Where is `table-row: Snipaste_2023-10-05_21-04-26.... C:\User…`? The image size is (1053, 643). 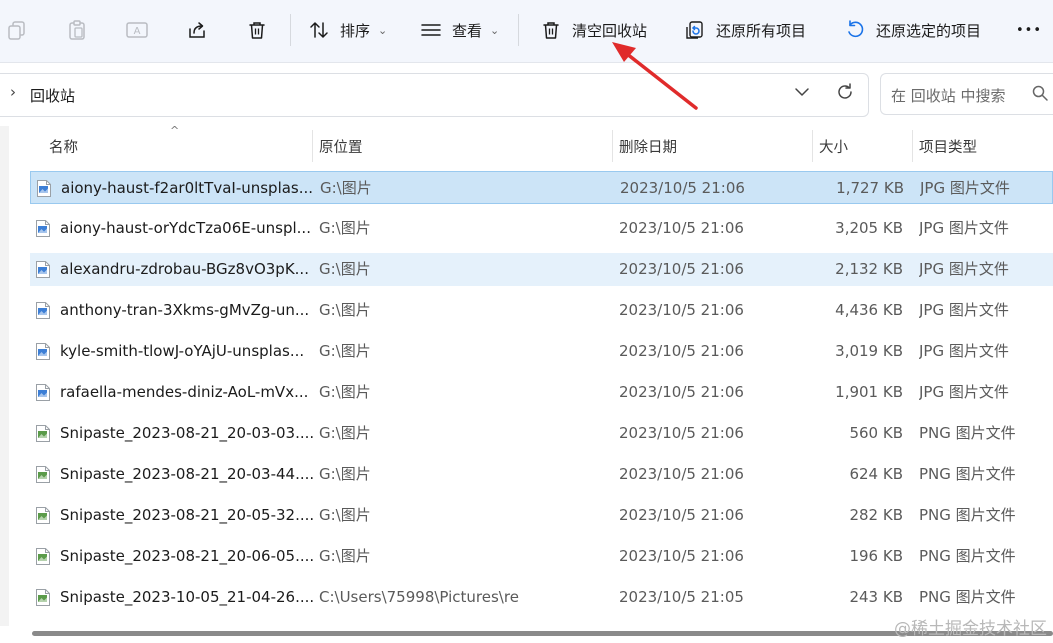 table-row: Snipaste_2023-10-05_21-04-26.... C:\User… is located at coordinates (541, 597).